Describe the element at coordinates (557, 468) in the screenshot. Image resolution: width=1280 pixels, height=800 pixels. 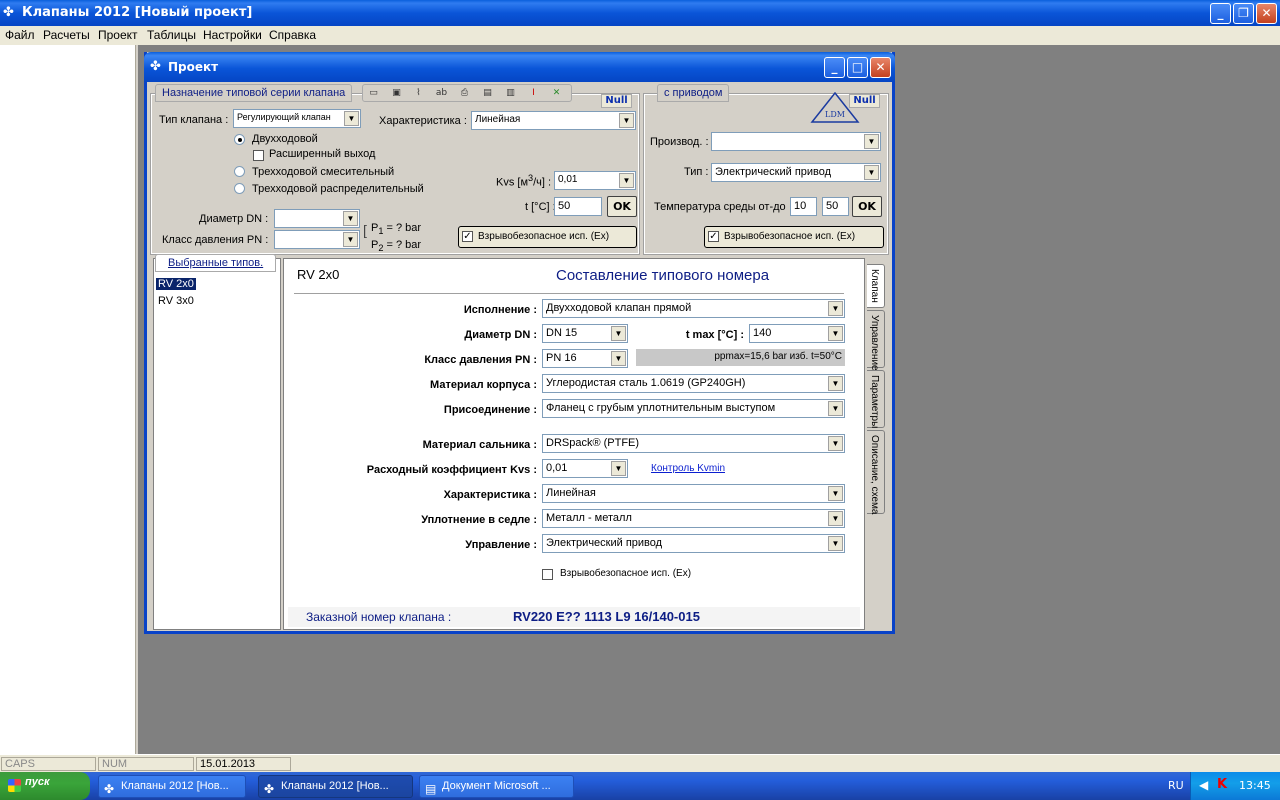
I see `flow-coefficient-value: 0,01` at that location.